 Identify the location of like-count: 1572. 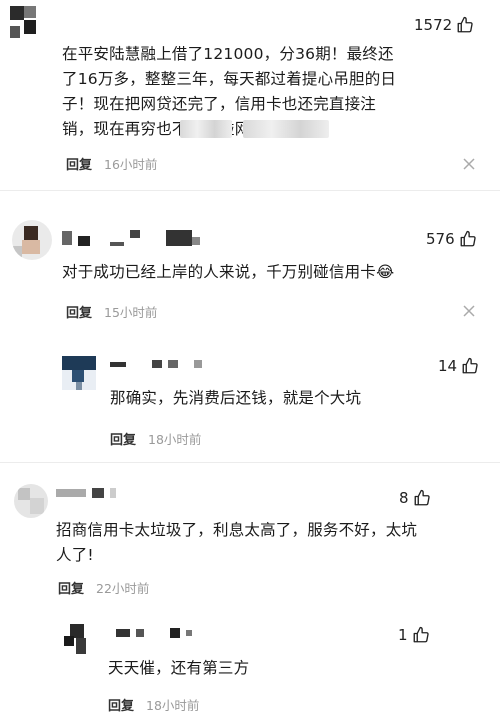
(433, 25).